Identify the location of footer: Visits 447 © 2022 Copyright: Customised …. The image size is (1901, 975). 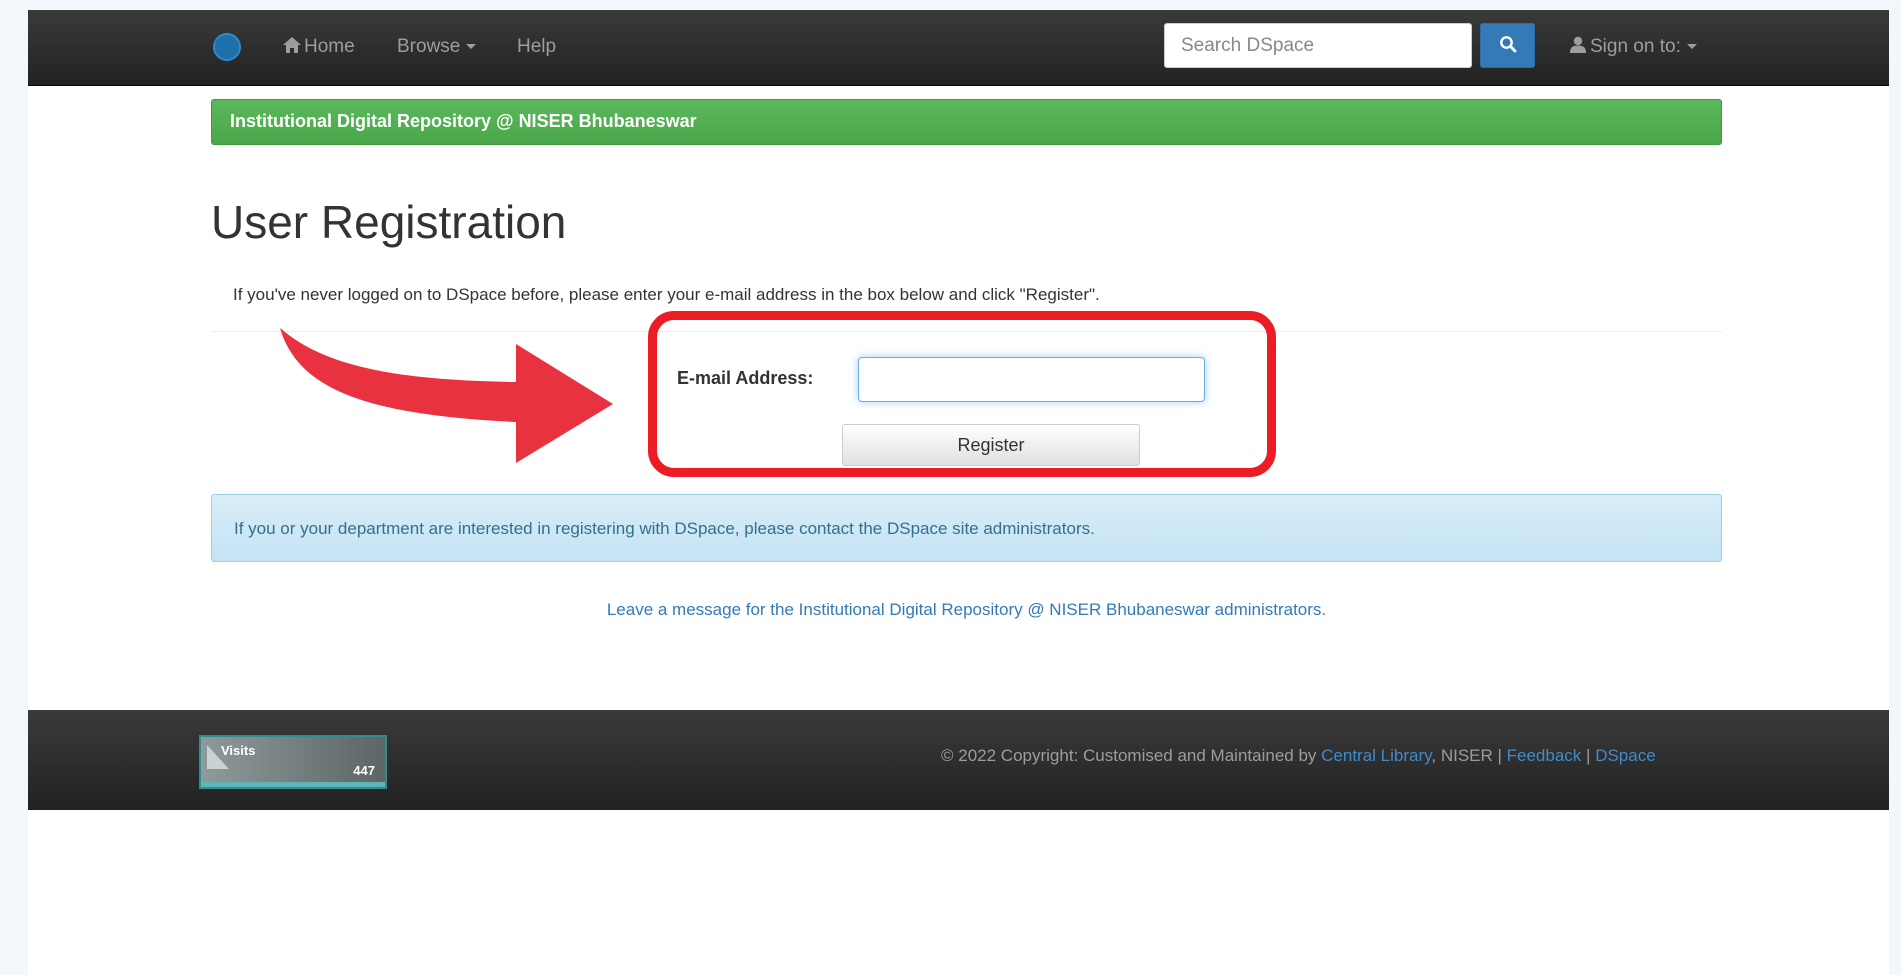
(958, 760).